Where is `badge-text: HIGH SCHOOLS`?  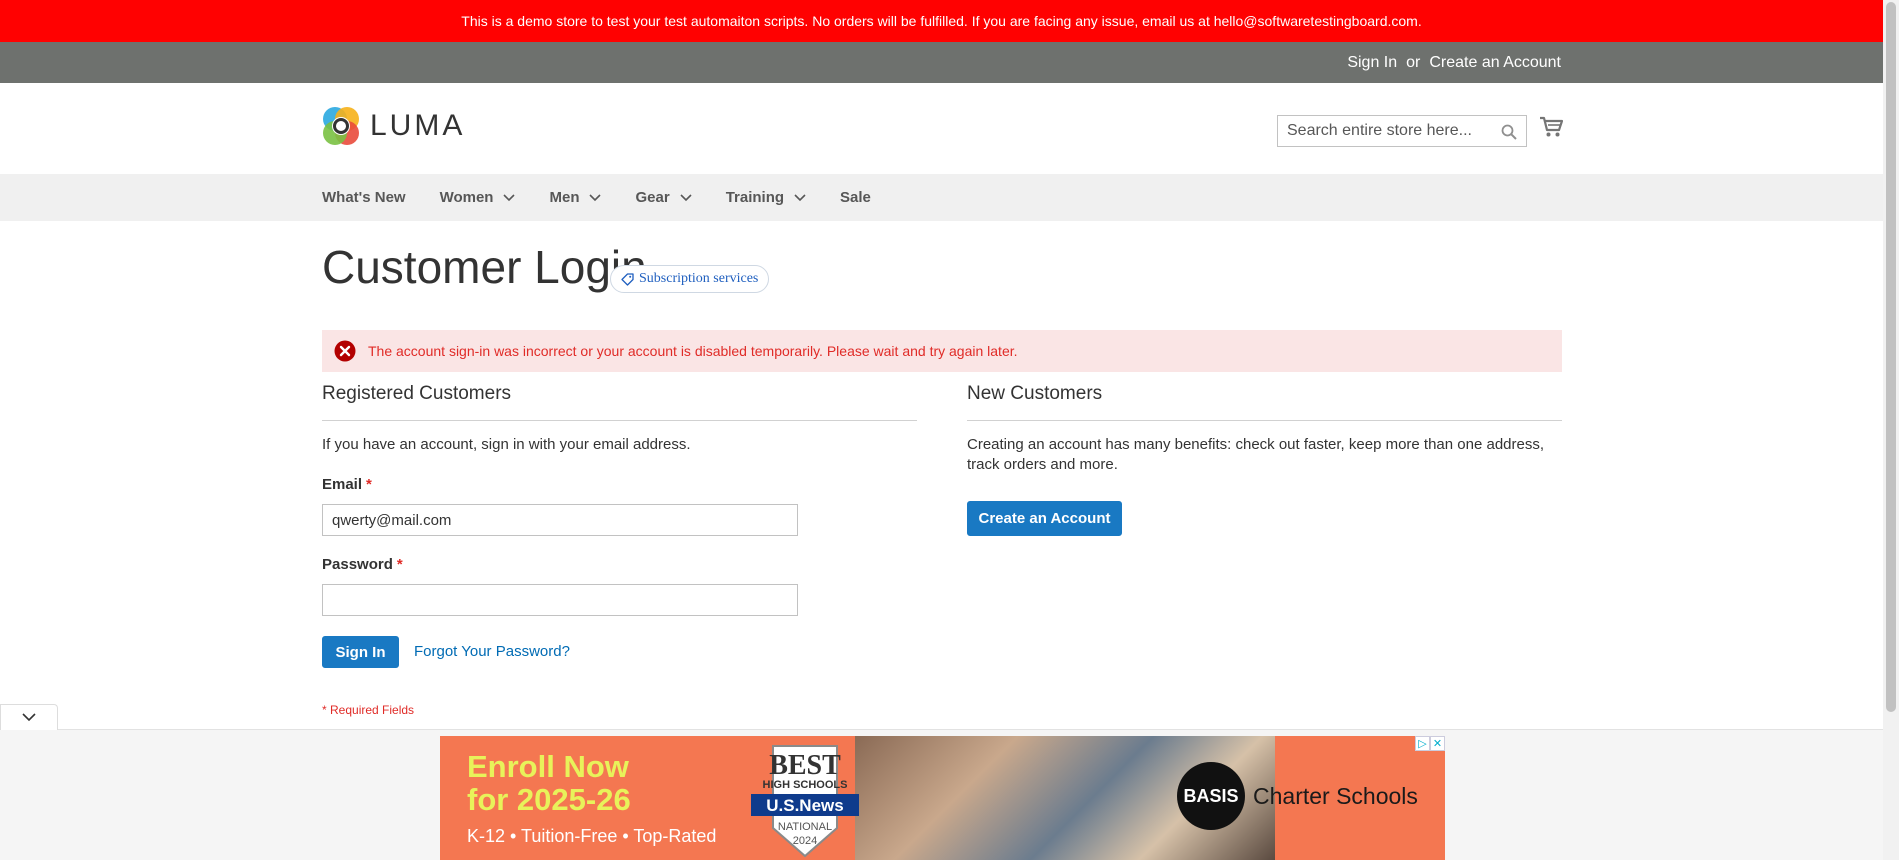
badge-text: HIGH SCHOOLS is located at coordinates (805, 785).